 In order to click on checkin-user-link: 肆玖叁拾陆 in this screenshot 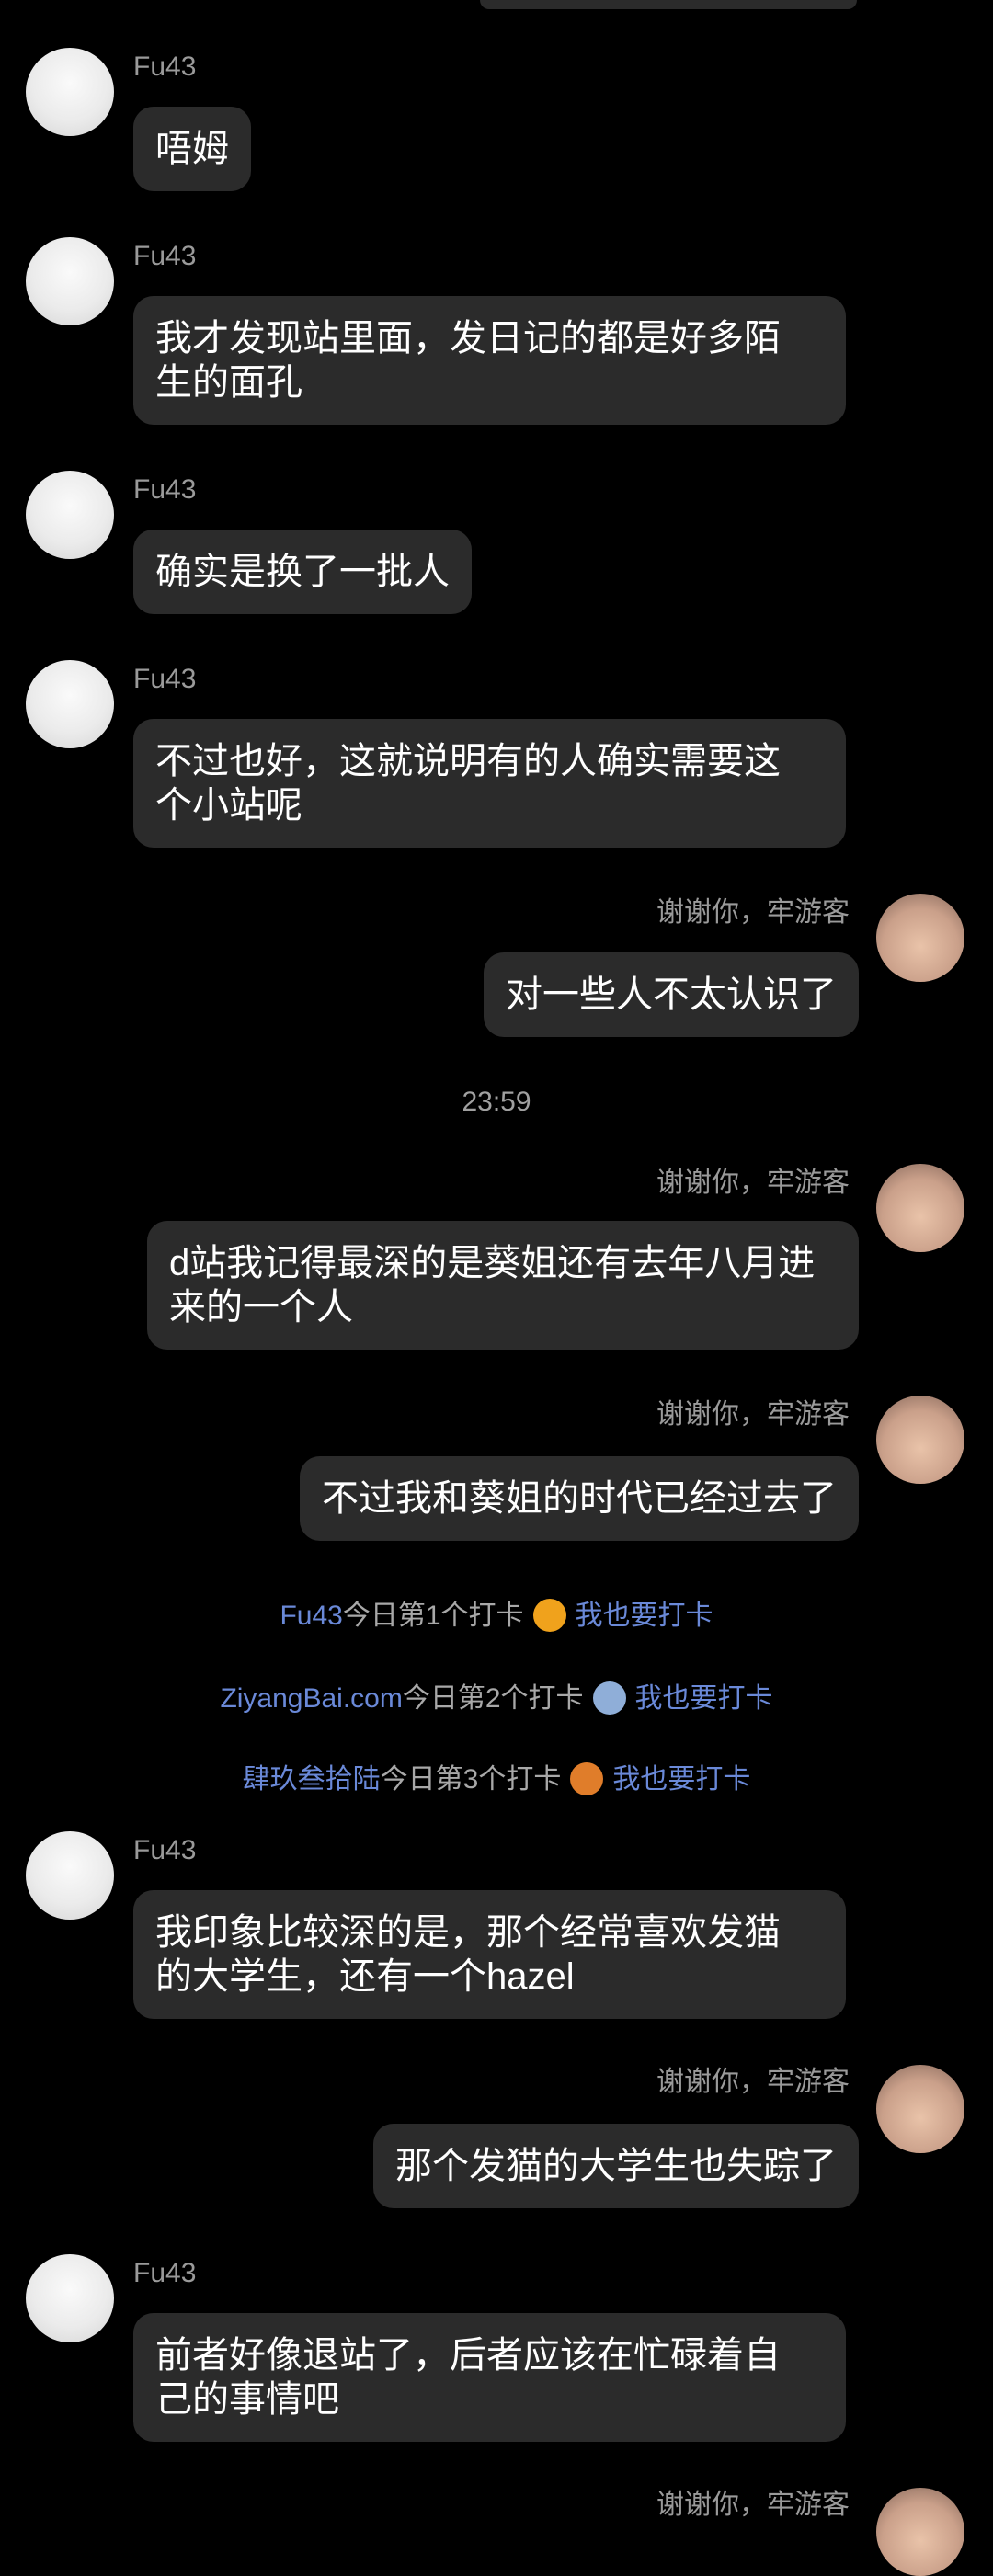, I will do `click(312, 1779)`.